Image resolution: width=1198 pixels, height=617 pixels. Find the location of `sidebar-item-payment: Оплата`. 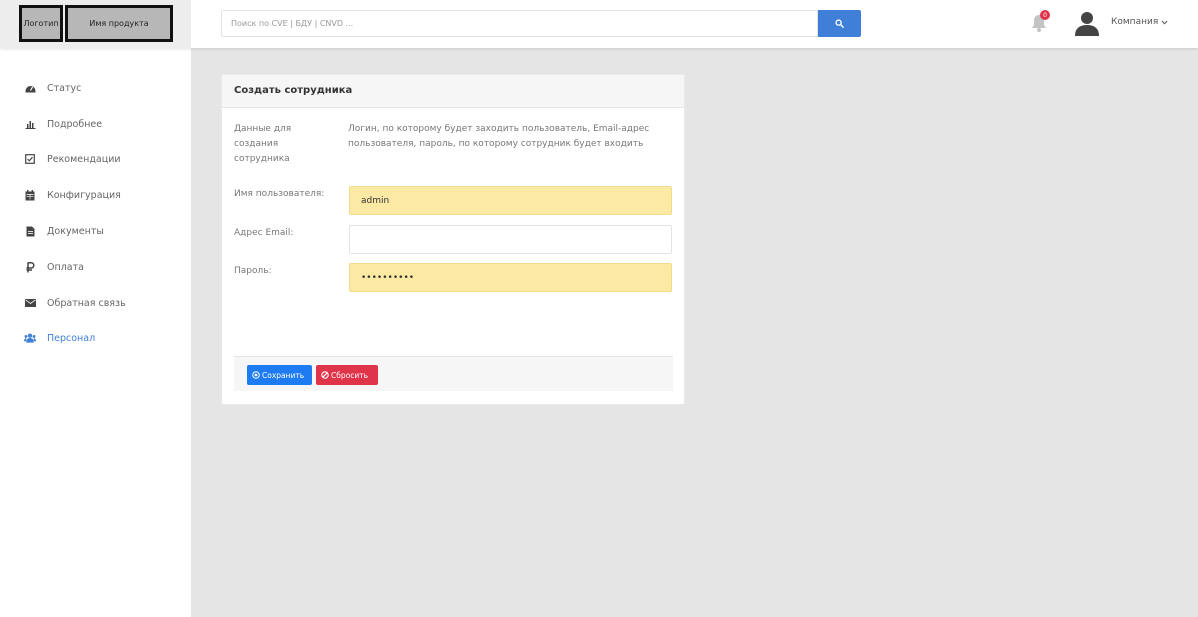

sidebar-item-payment: Оплата is located at coordinates (95, 267).